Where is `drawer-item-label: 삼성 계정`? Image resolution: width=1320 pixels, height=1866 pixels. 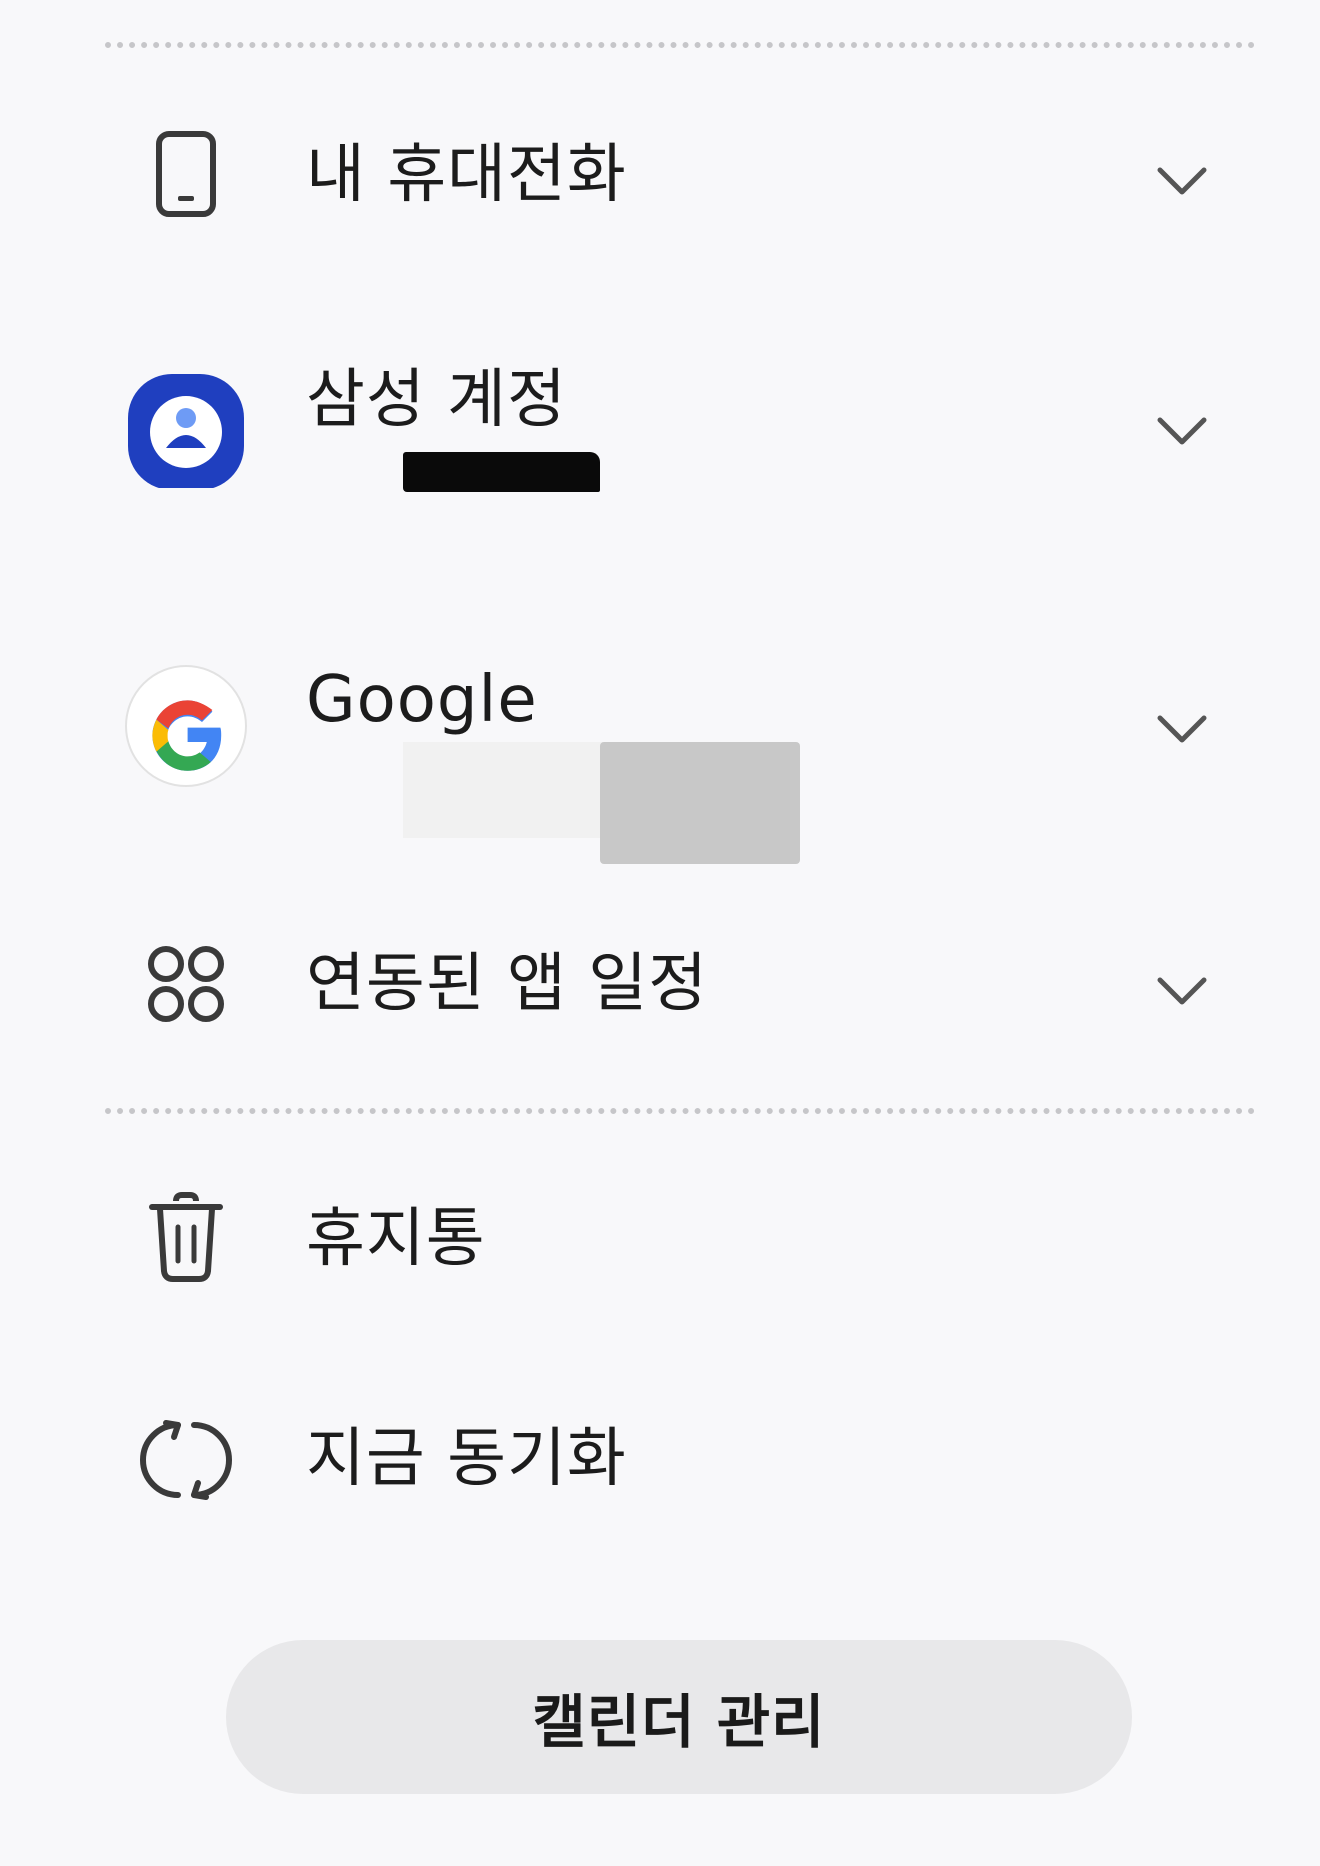 drawer-item-label: 삼성 계정 is located at coordinates (436, 400).